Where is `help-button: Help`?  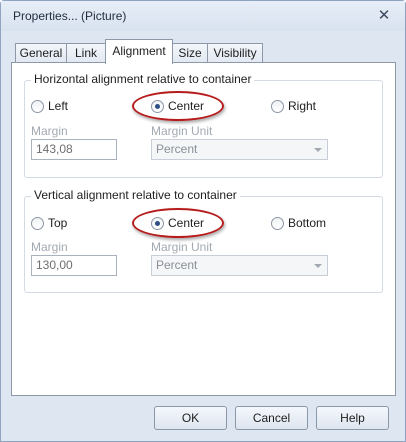 help-button: Help is located at coordinates (352, 418).